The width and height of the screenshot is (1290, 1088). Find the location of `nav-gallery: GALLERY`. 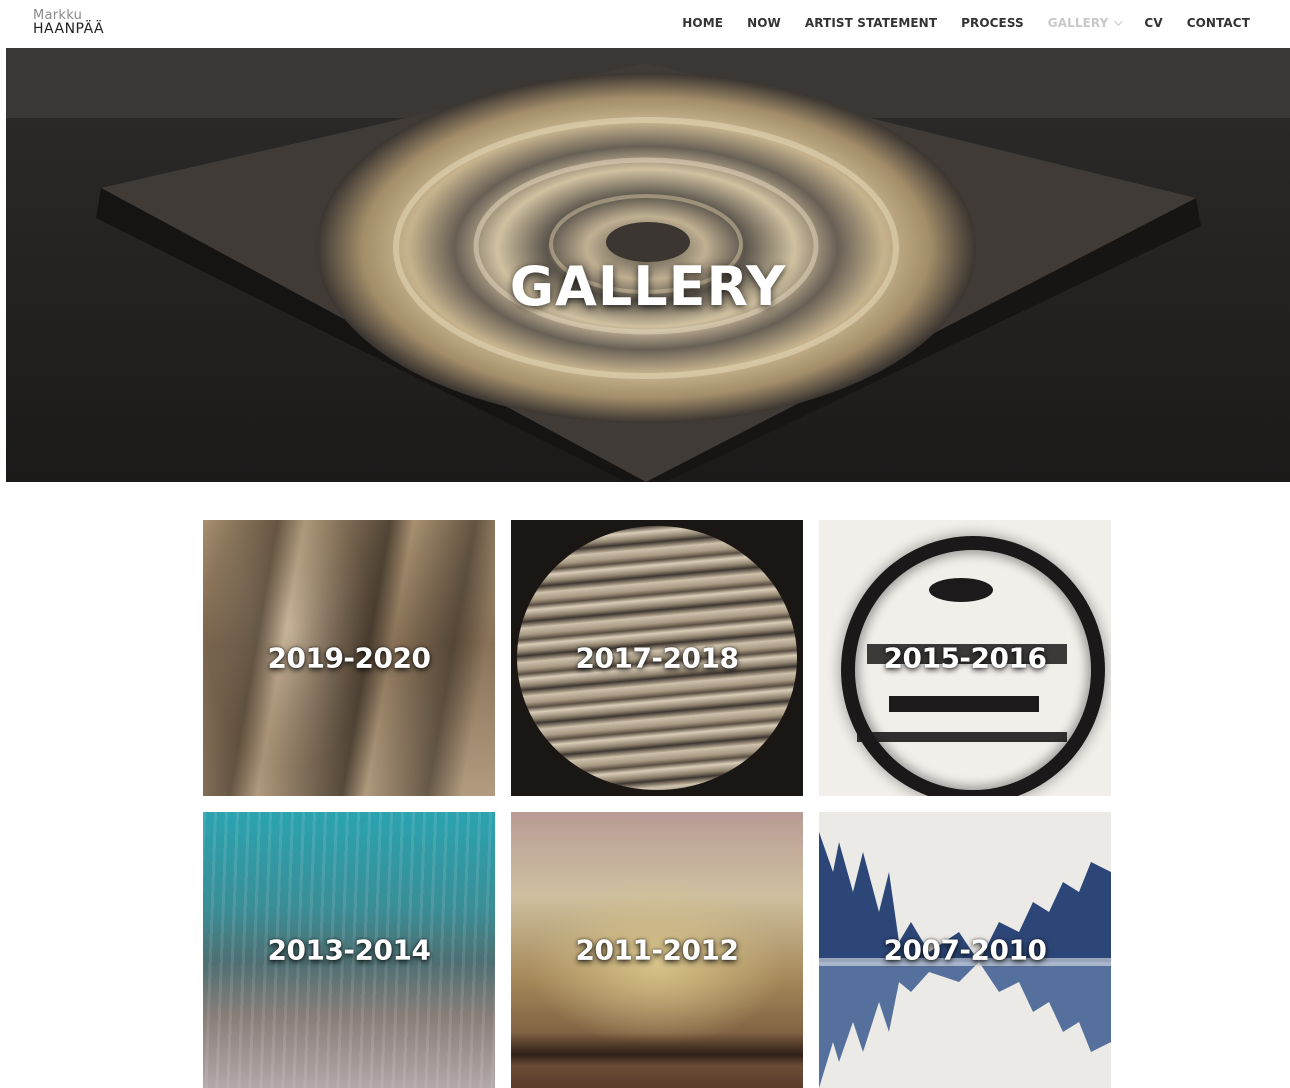

nav-gallery: GALLERY is located at coordinates (1085, 23).